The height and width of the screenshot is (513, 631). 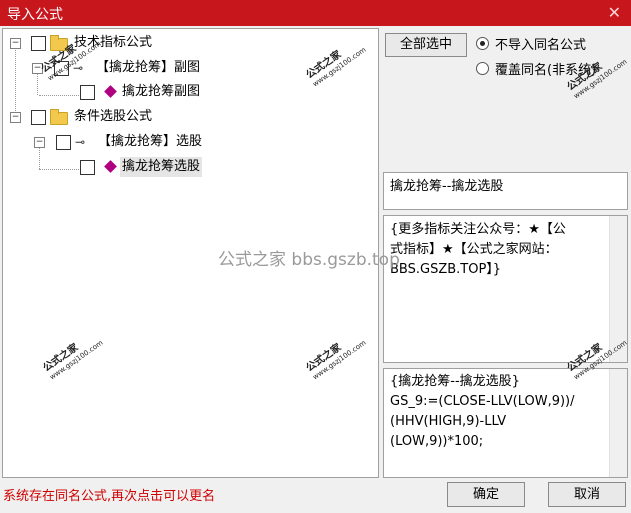 What do you see at coordinates (482, 43) in the screenshot?
I see `radio-no-import` at bounding box center [482, 43].